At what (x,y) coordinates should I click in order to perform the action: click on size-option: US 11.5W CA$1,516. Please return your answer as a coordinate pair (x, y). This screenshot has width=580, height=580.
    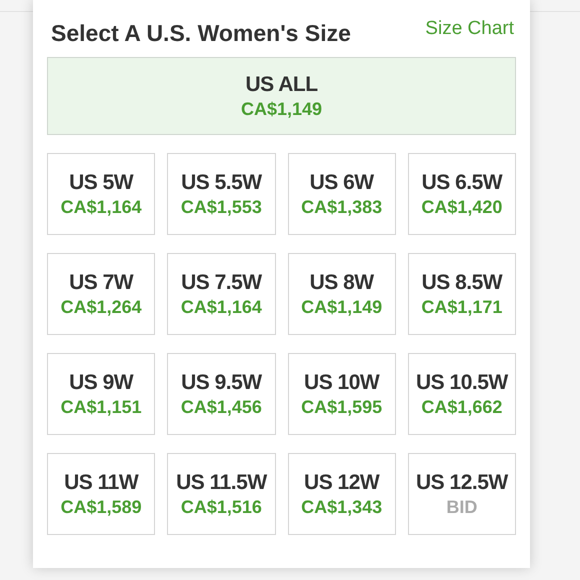
    Looking at the image, I should click on (221, 494).